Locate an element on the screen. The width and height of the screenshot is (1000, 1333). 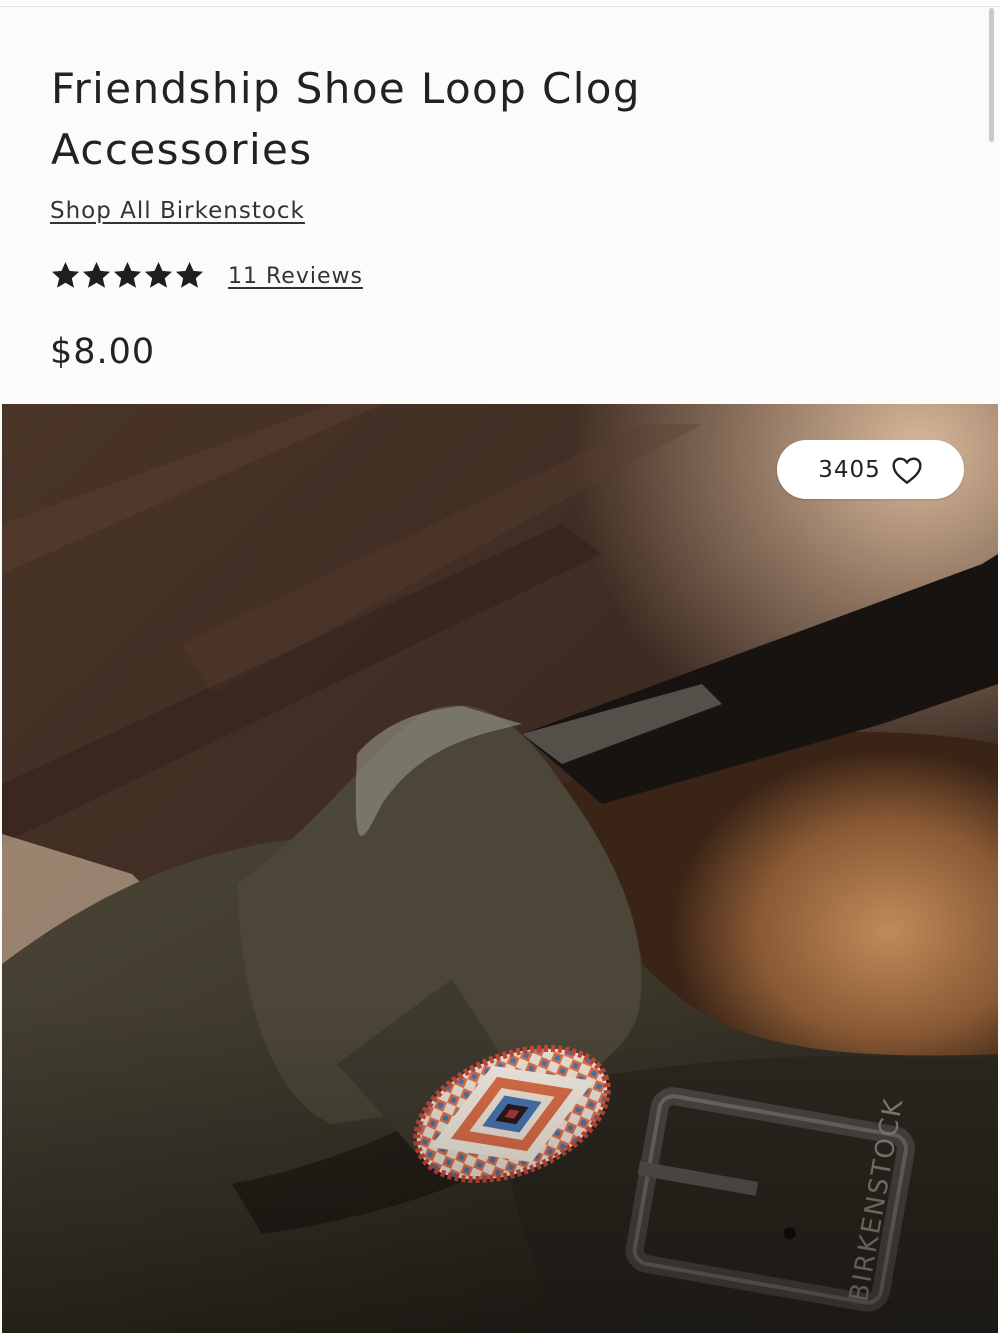
rating-stars is located at coordinates (127, 275).